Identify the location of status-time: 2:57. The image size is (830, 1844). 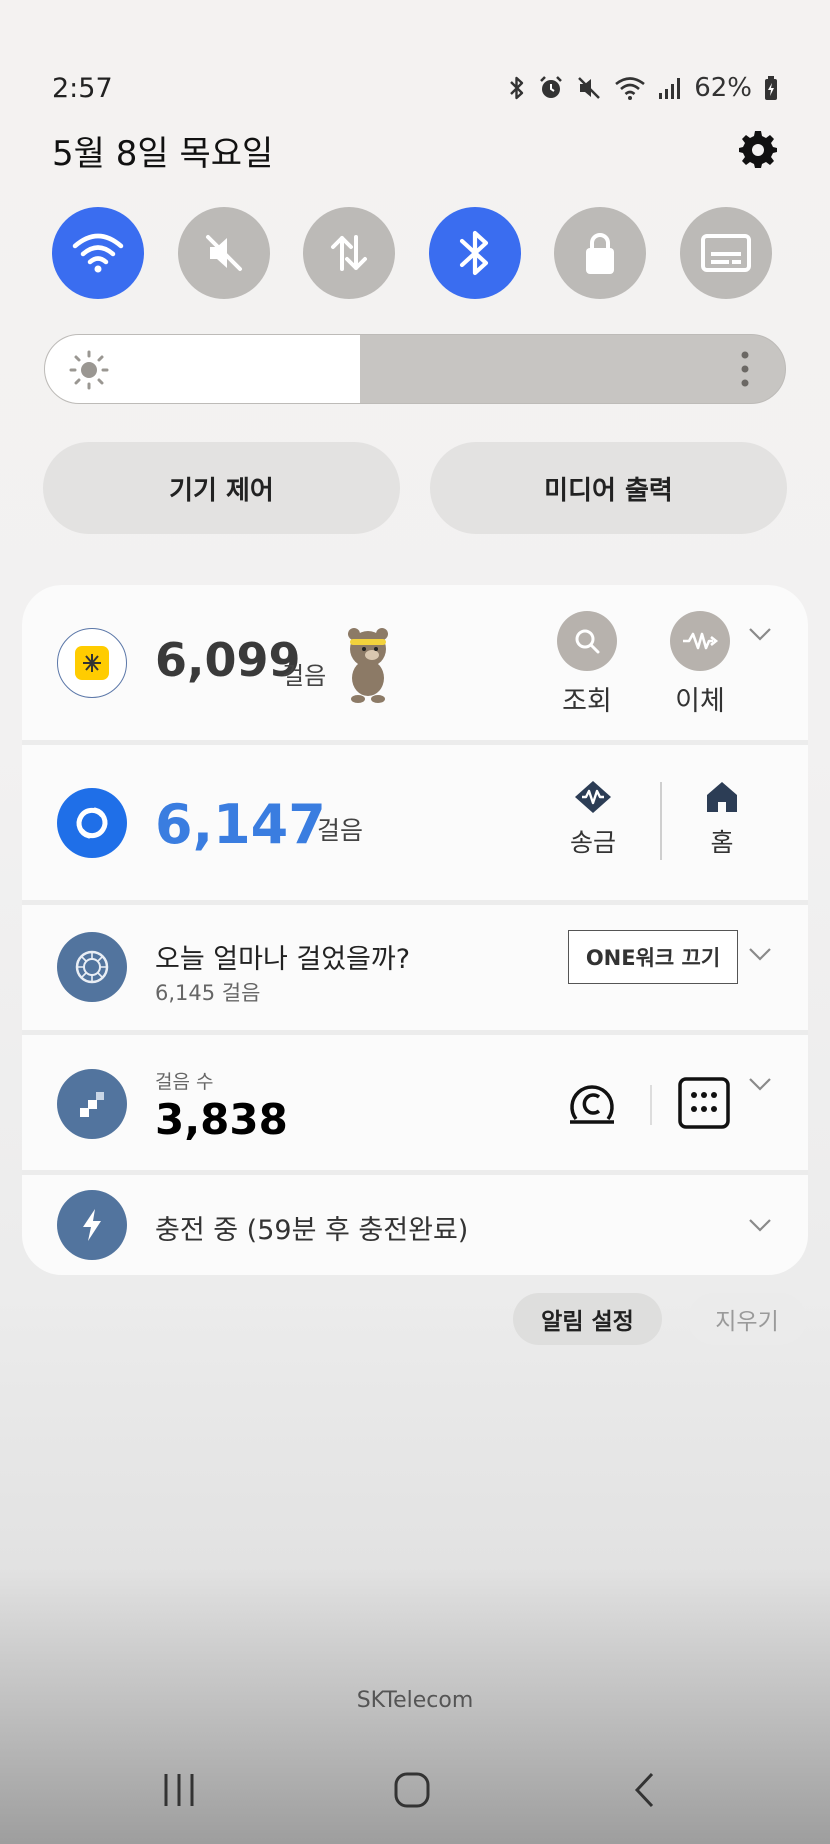
(82, 88).